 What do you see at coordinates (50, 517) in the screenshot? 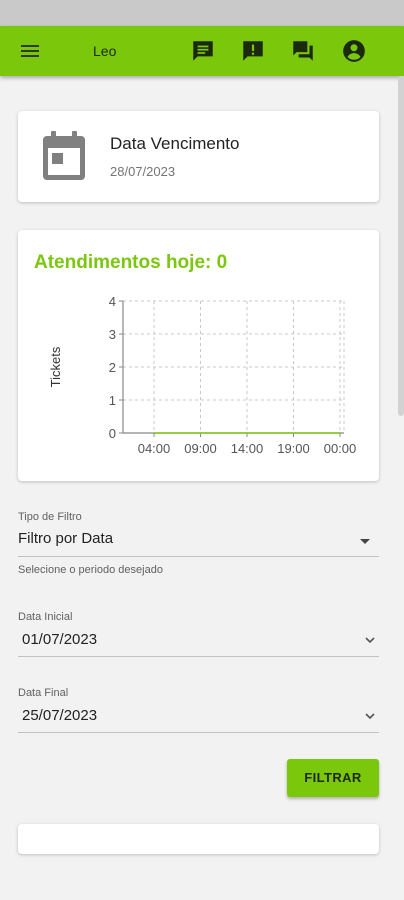
I see `filter-type-label: Tipo de Filtro` at bounding box center [50, 517].